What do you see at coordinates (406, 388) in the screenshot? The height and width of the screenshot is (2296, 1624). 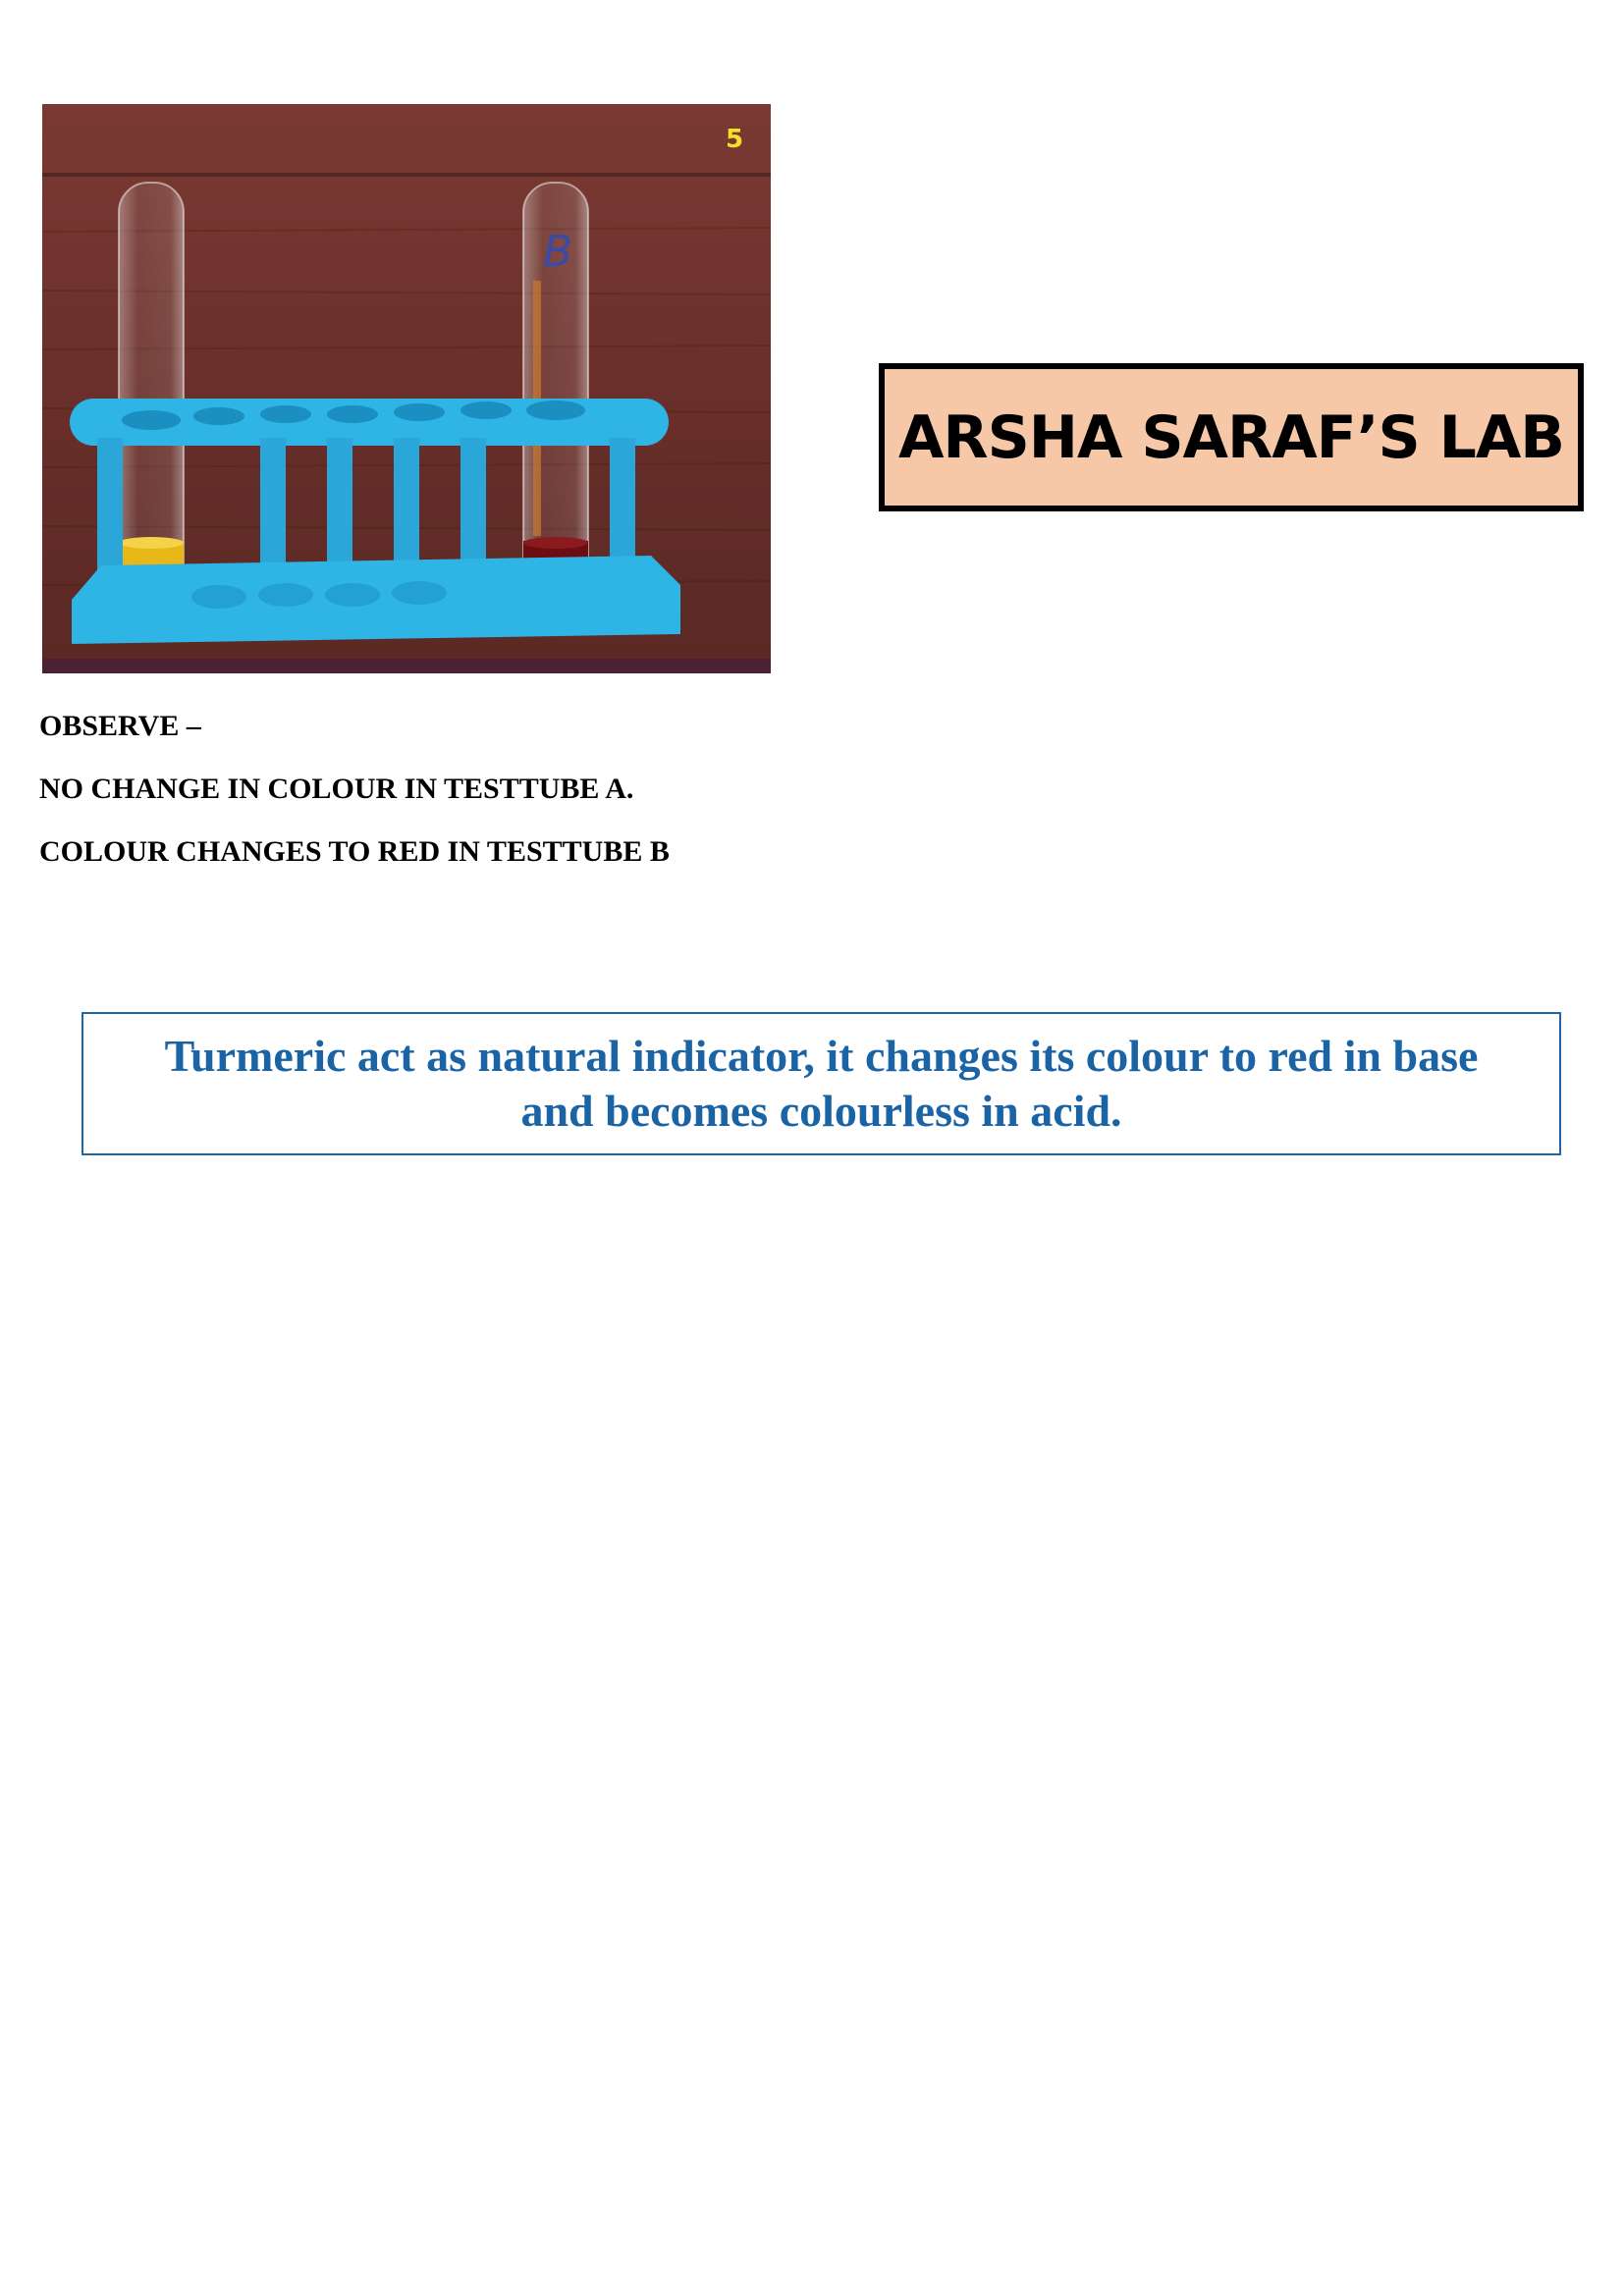 I see `test-tube-rack-photo: B 5` at bounding box center [406, 388].